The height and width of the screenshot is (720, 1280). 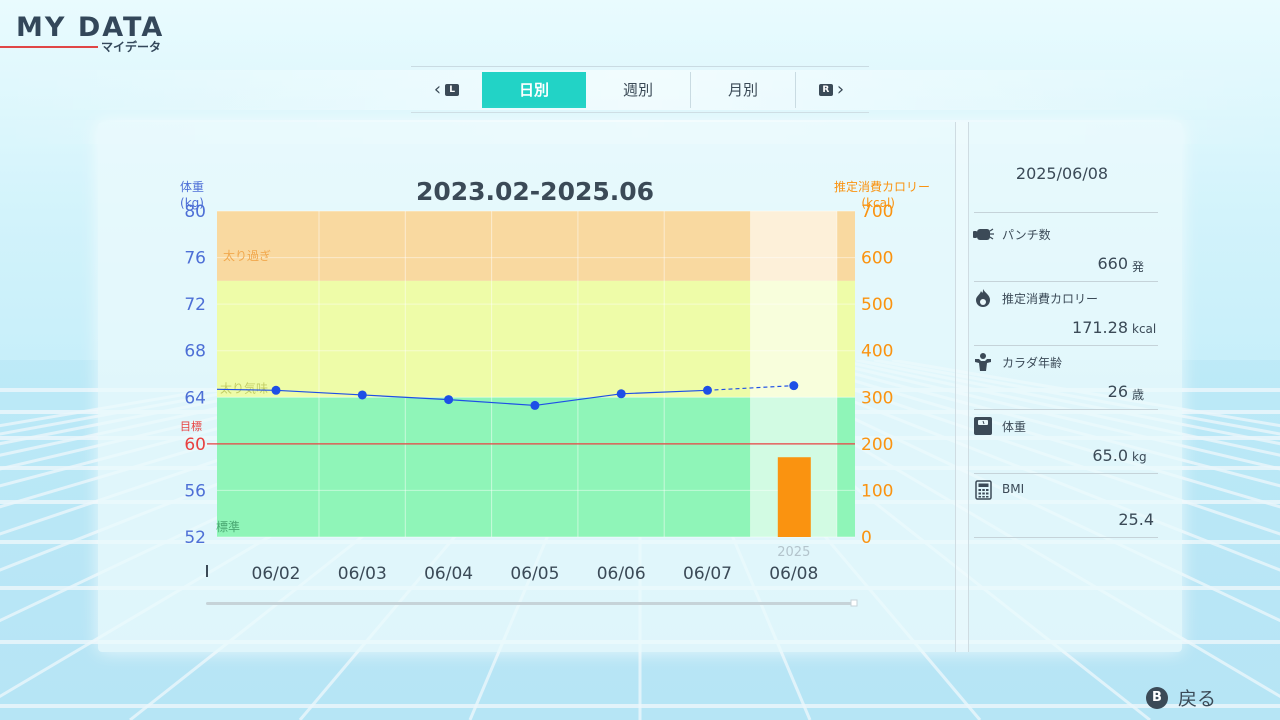 What do you see at coordinates (793, 574) in the screenshot?
I see `x-tick-label: 06/08` at bounding box center [793, 574].